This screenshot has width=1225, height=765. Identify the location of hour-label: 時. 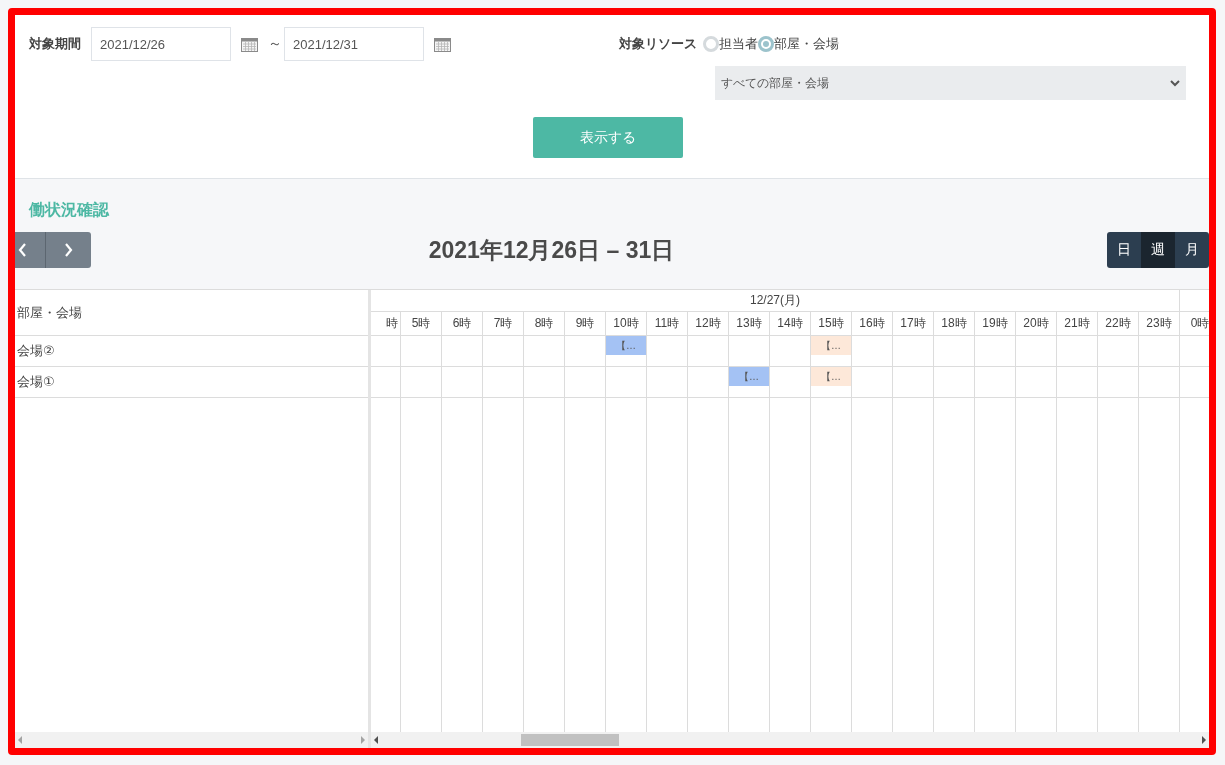
(392, 323).